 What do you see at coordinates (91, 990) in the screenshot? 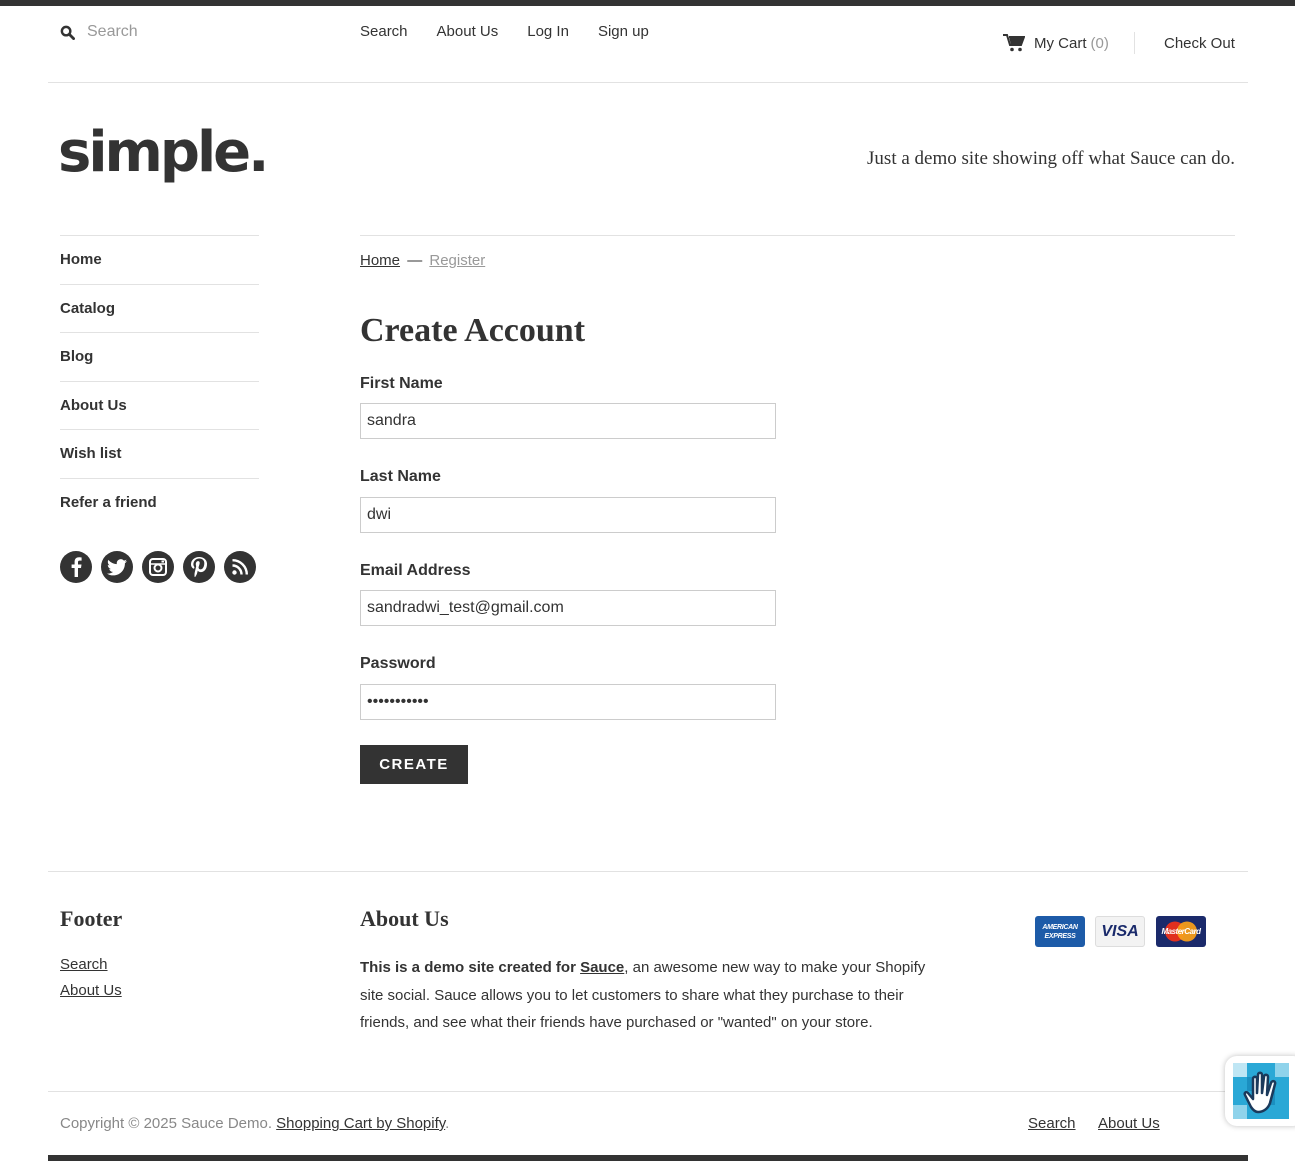
I see `footer-link-about-us: About Us` at bounding box center [91, 990].